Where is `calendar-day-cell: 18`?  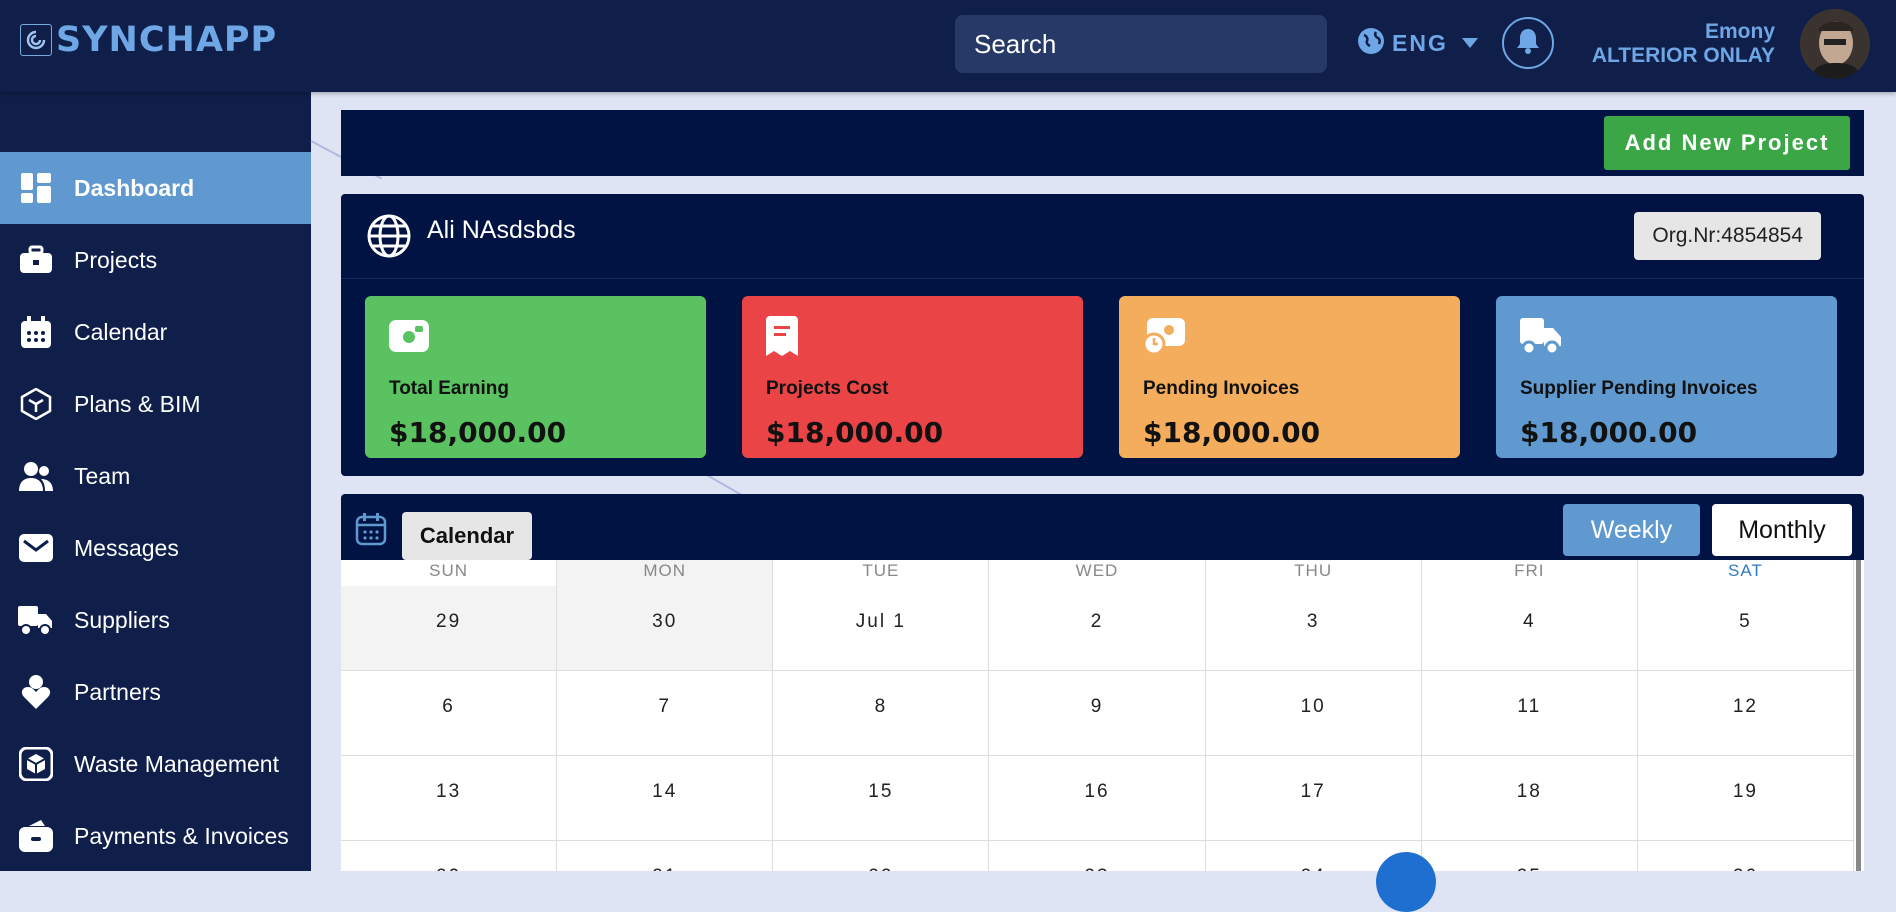
calendar-day-cell: 18 is located at coordinates (1530, 798).